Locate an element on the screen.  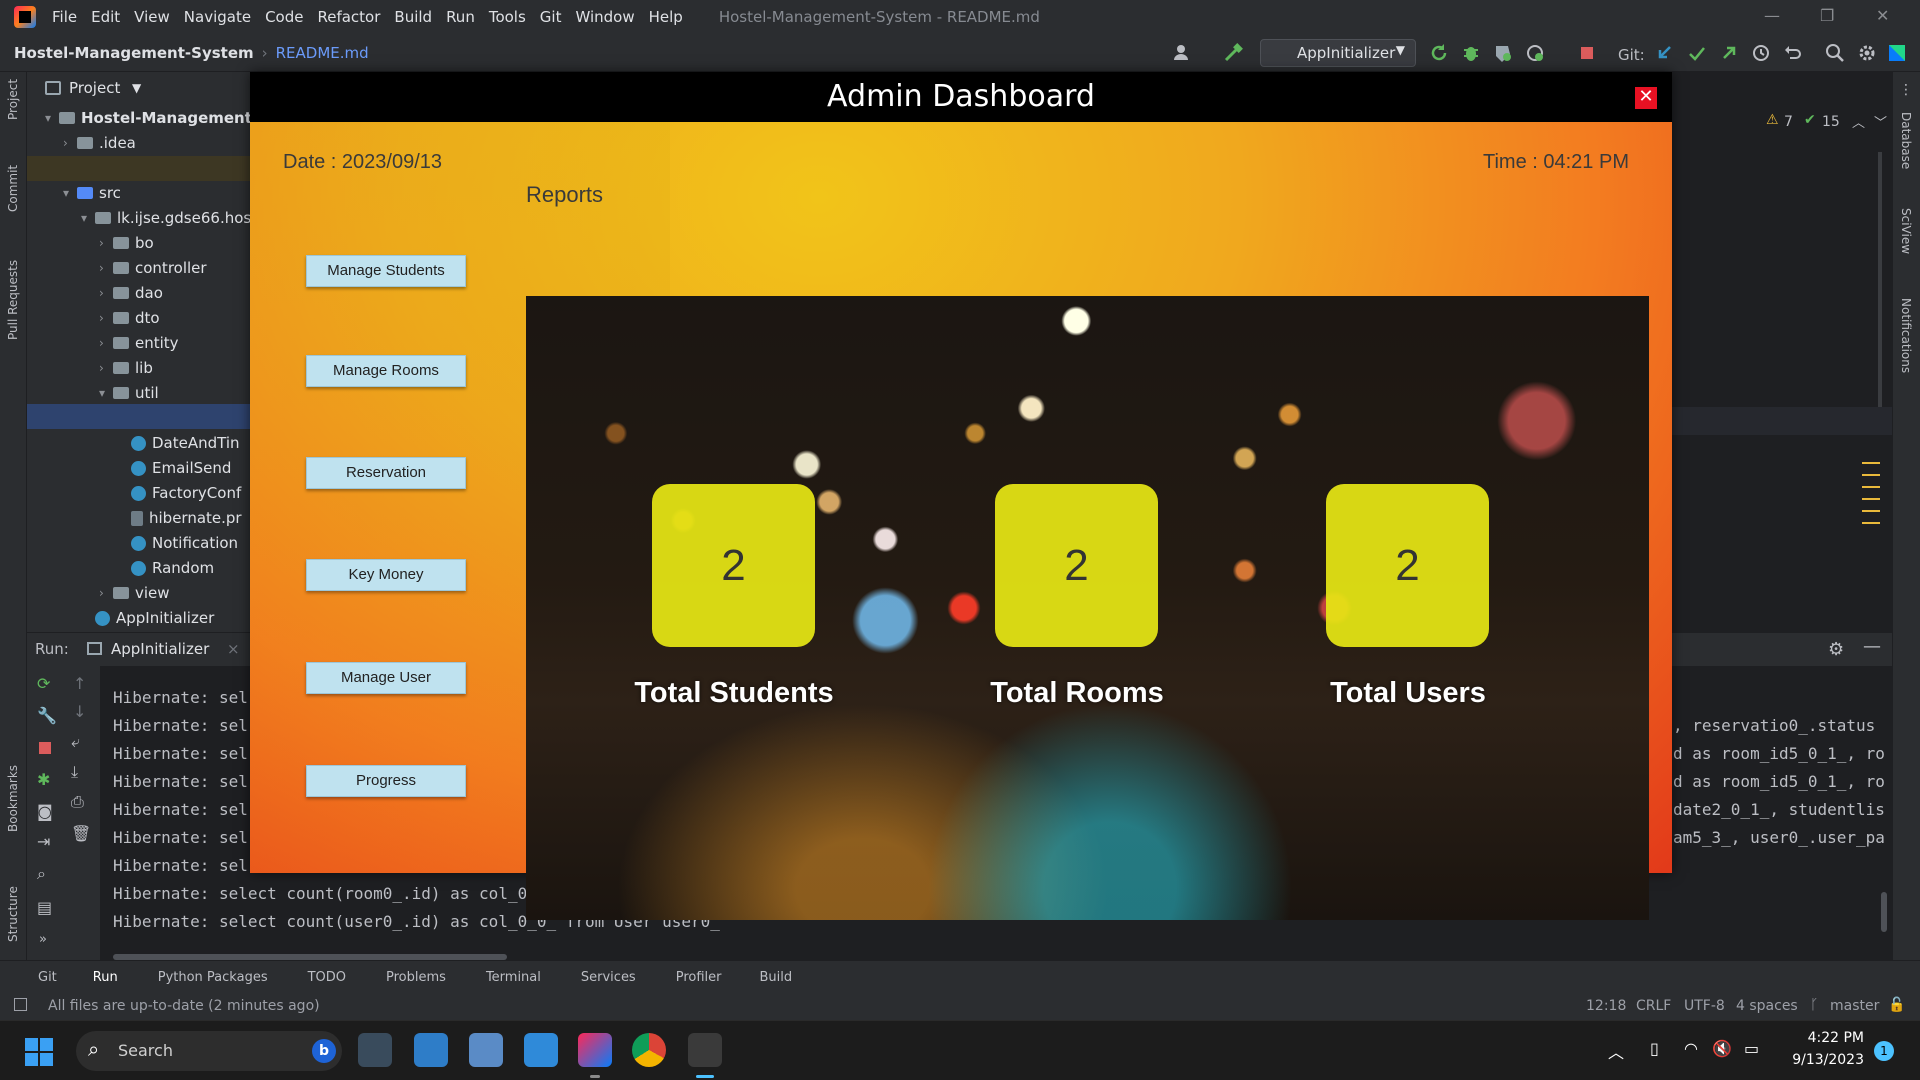
tree-item: › dao is located at coordinates (131, 293).